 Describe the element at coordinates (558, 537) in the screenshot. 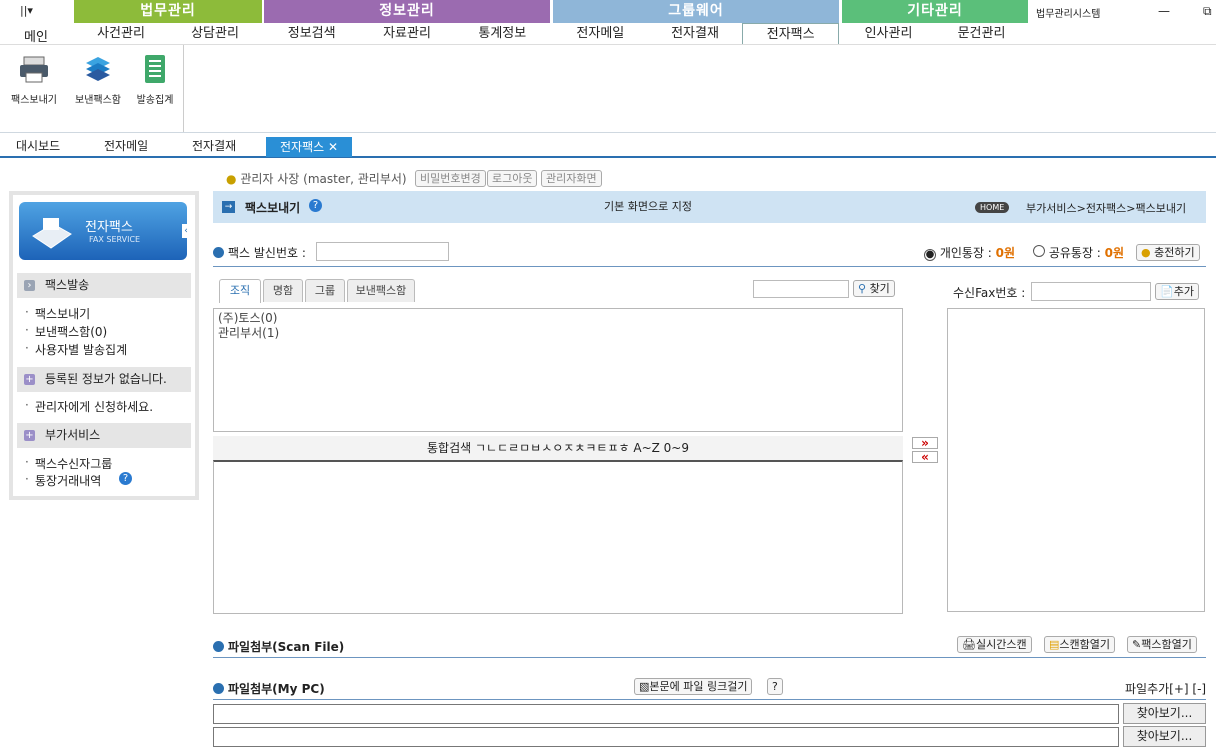

I see `contact-list` at that location.